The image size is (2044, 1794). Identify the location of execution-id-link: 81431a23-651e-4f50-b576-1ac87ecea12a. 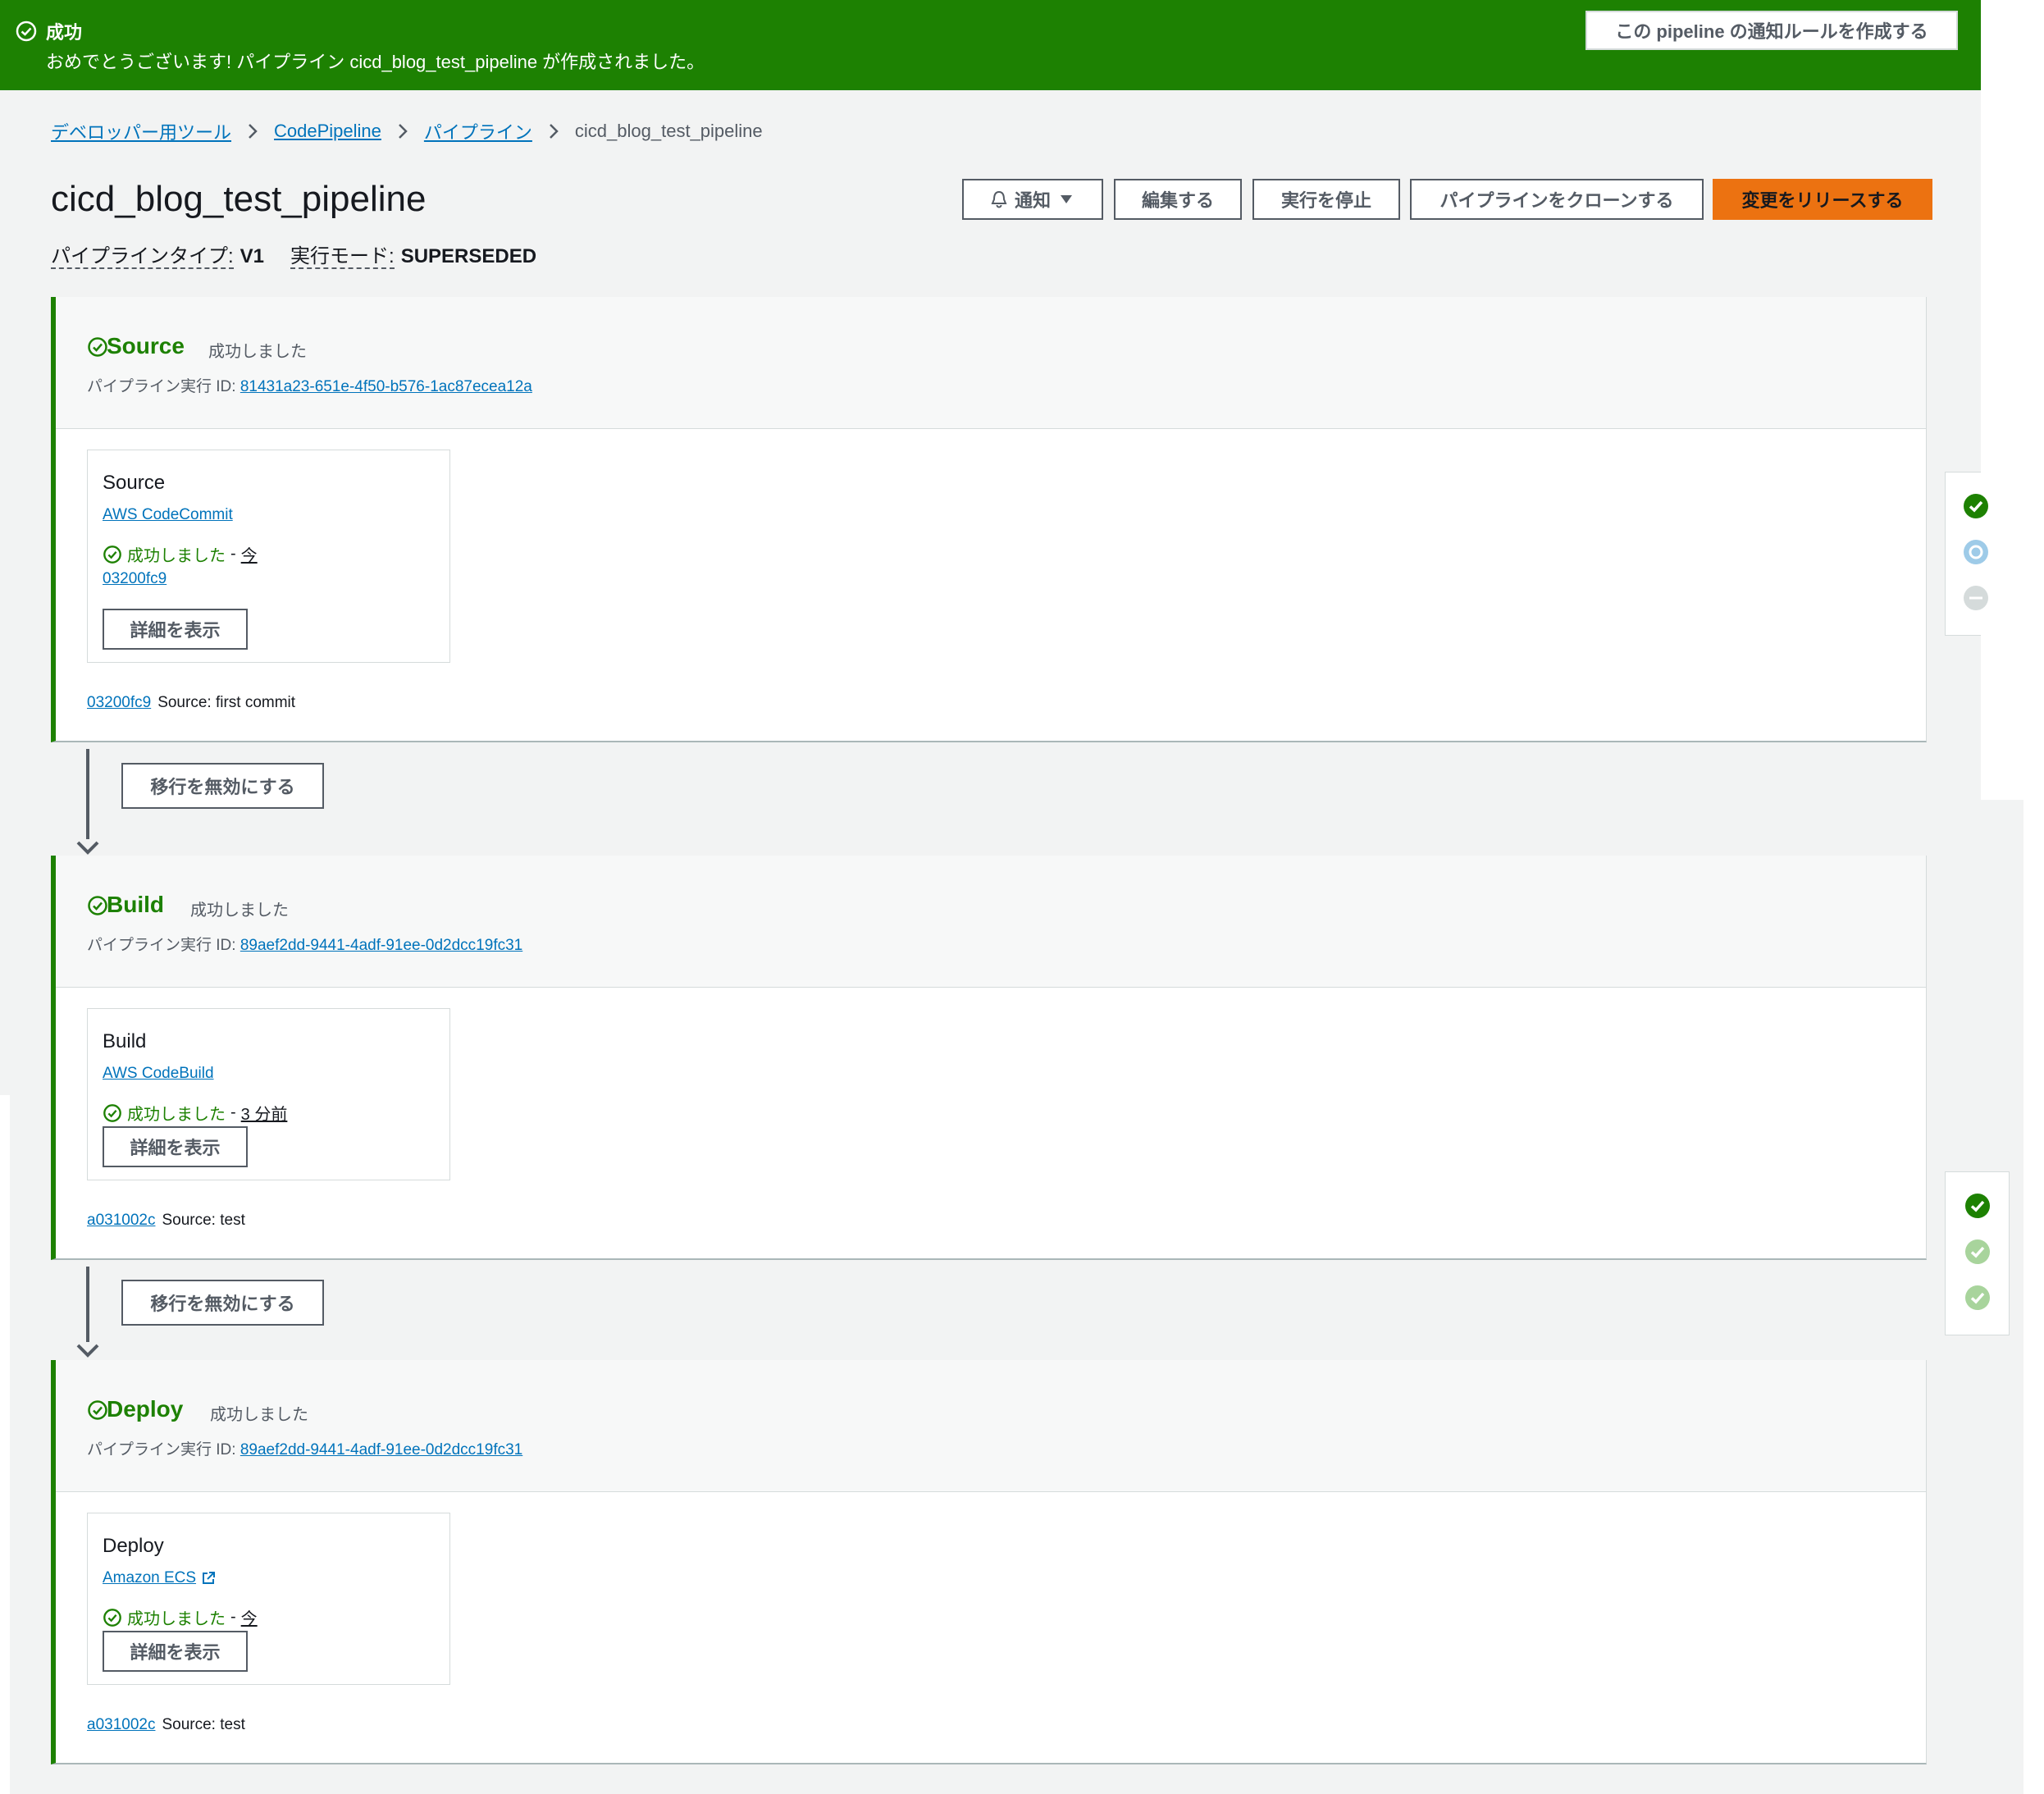
(386, 386).